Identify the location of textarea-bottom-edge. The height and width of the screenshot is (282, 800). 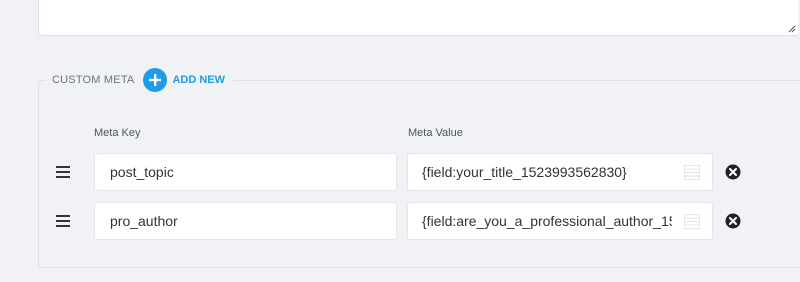
(418, 18).